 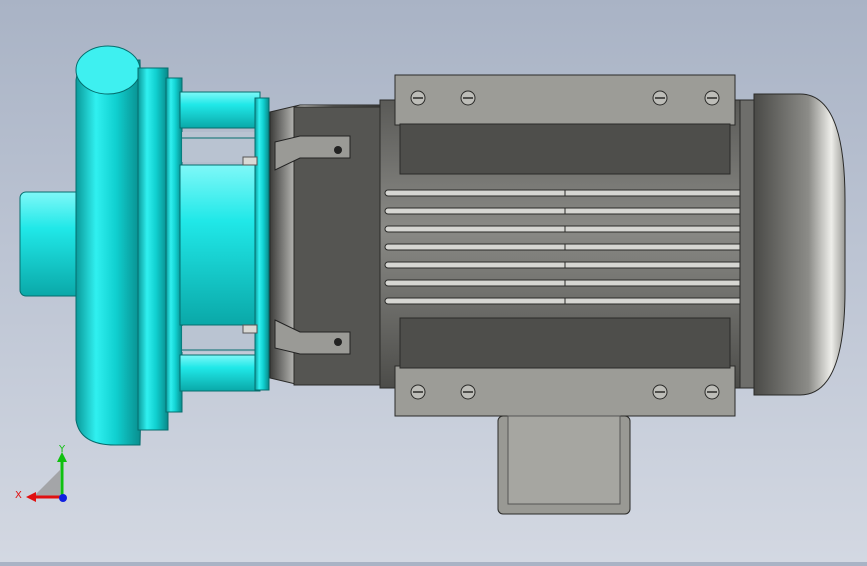 I want to click on bottom-mount-recess, so click(x=565, y=343).